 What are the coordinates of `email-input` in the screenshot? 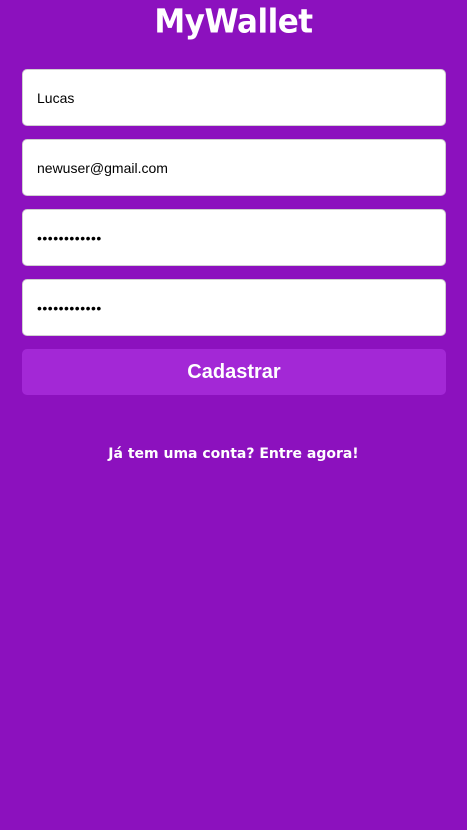 It's located at (234, 167).